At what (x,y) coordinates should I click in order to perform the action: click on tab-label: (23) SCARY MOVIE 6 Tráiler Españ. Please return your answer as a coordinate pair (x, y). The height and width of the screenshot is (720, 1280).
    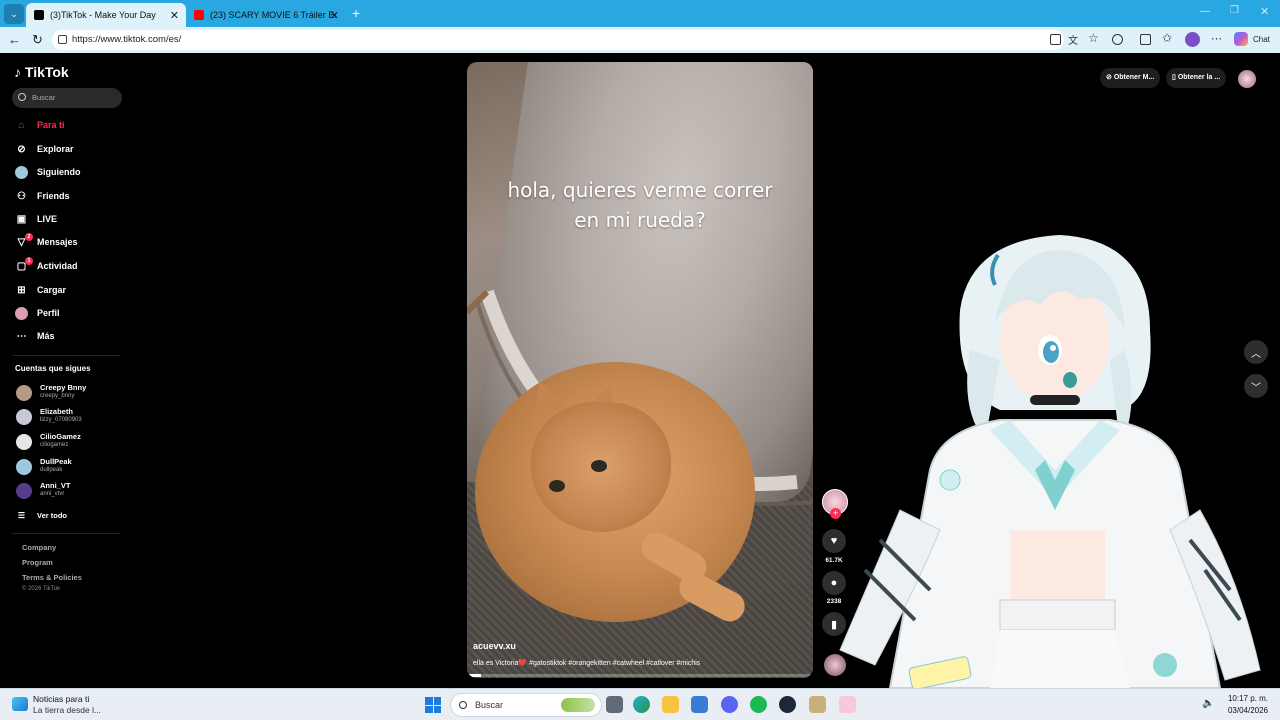
    Looking at the image, I should click on (273, 15).